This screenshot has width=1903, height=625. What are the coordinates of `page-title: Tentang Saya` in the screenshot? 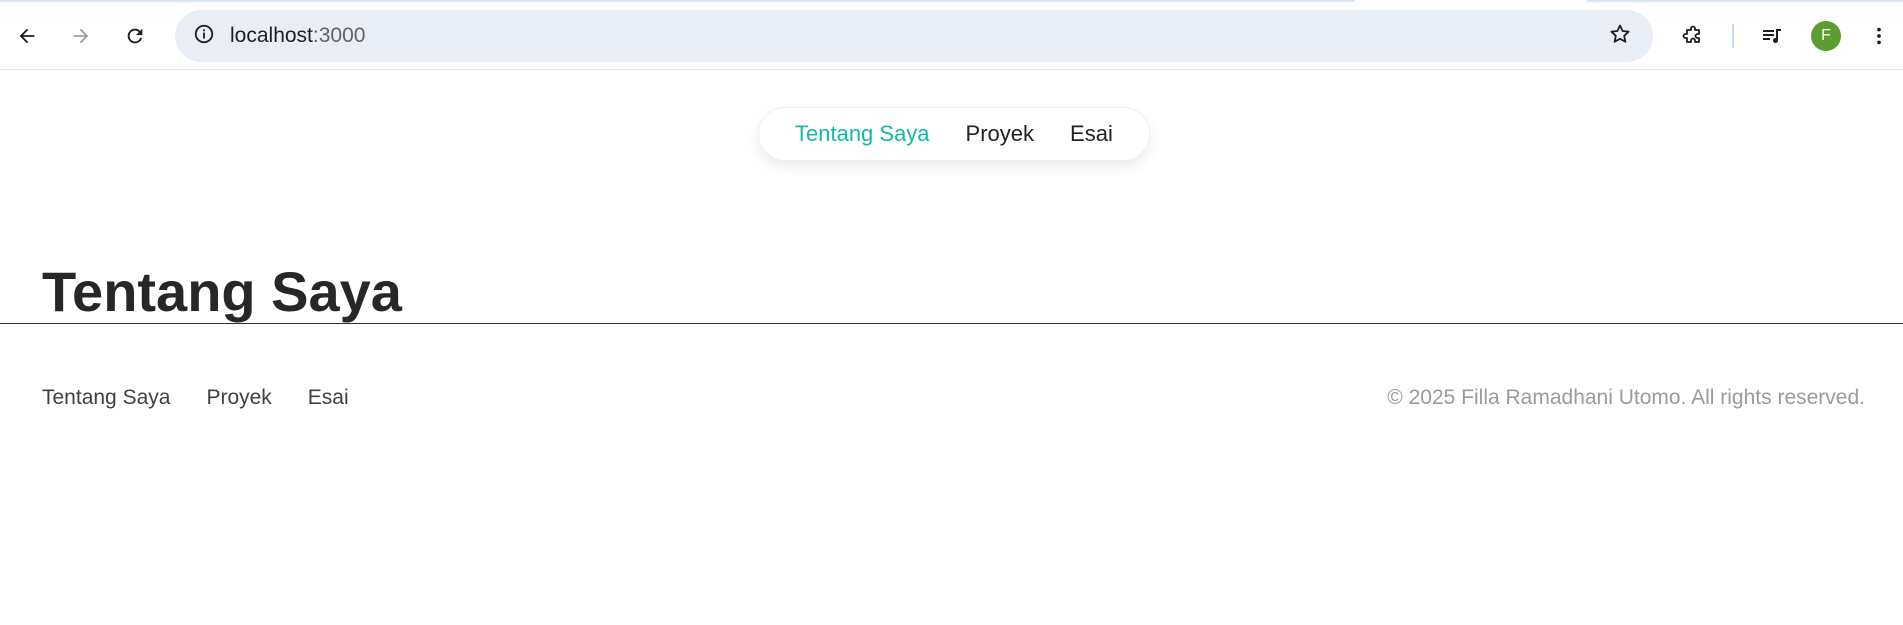 It's located at (222, 291).